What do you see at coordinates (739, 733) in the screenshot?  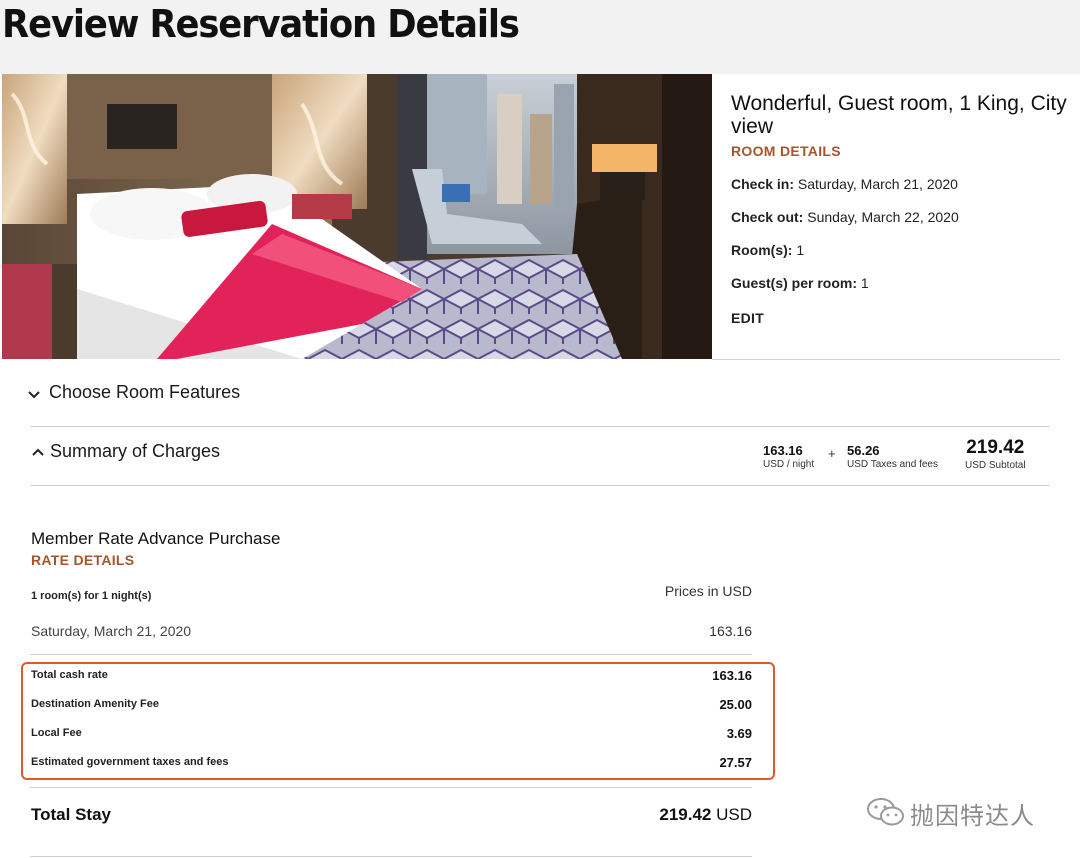 I see `fee-value: 3.69` at bounding box center [739, 733].